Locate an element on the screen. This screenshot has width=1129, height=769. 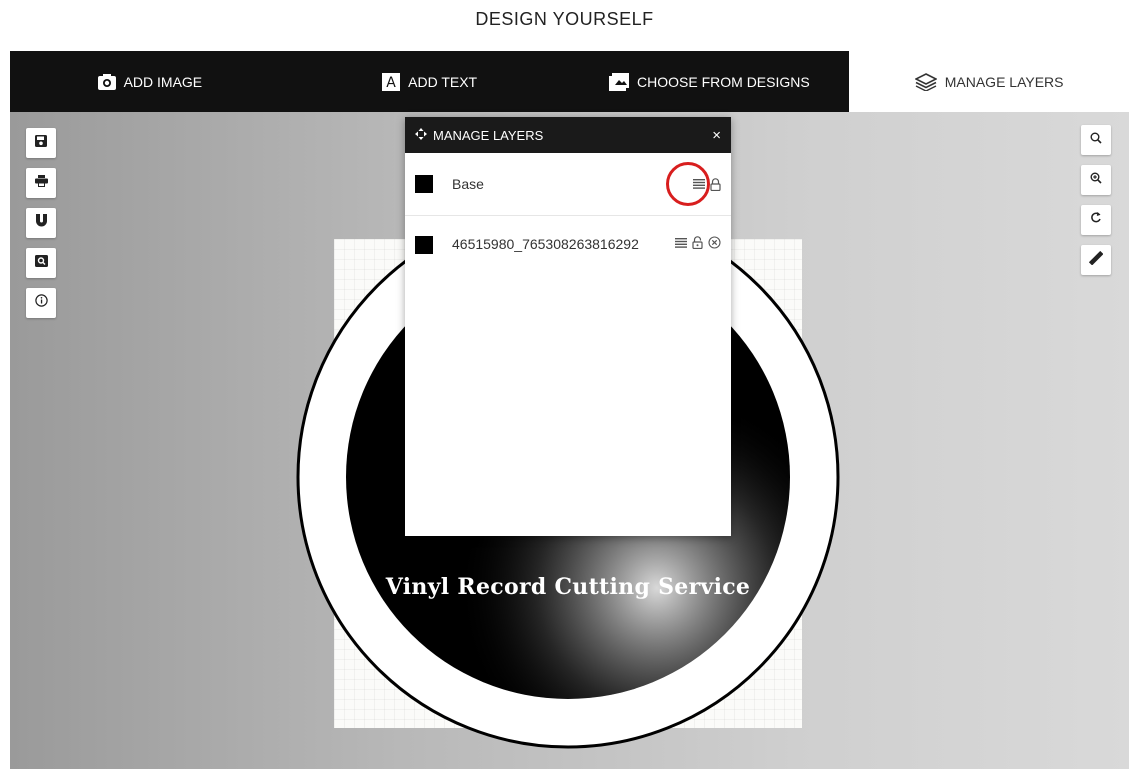
page-title: DESIGN YOURSELF is located at coordinates (564, 19).